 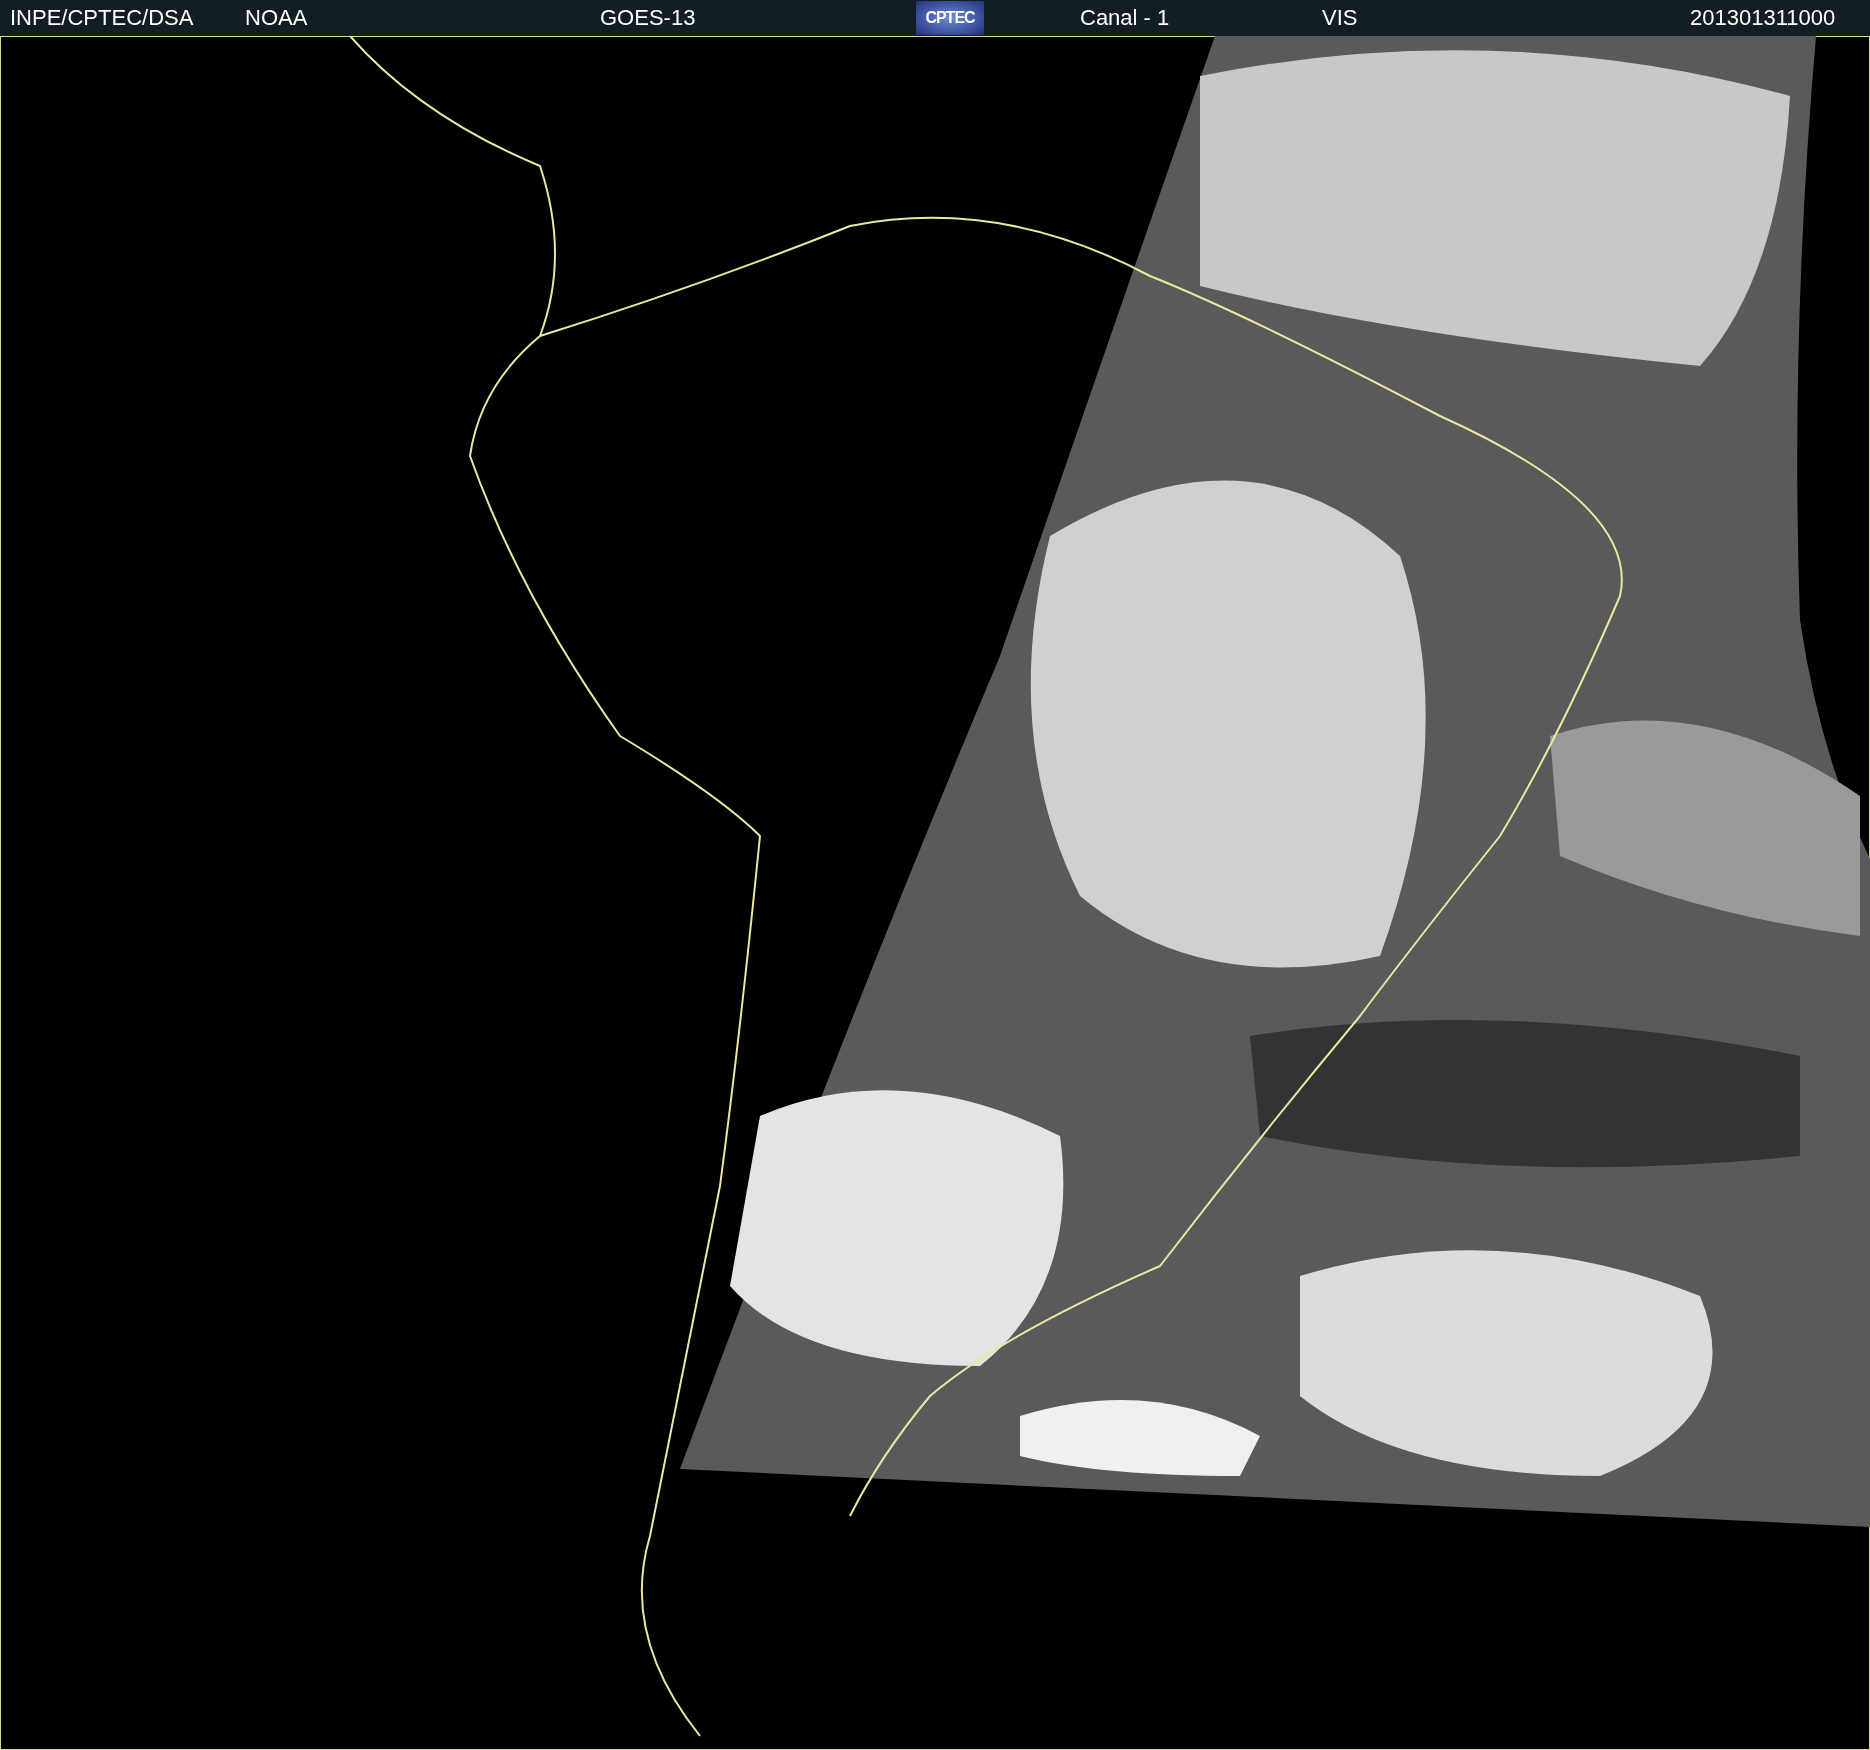 What do you see at coordinates (102, 18) in the screenshot?
I see `header-label: INPE/CPTEC/DSA` at bounding box center [102, 18].